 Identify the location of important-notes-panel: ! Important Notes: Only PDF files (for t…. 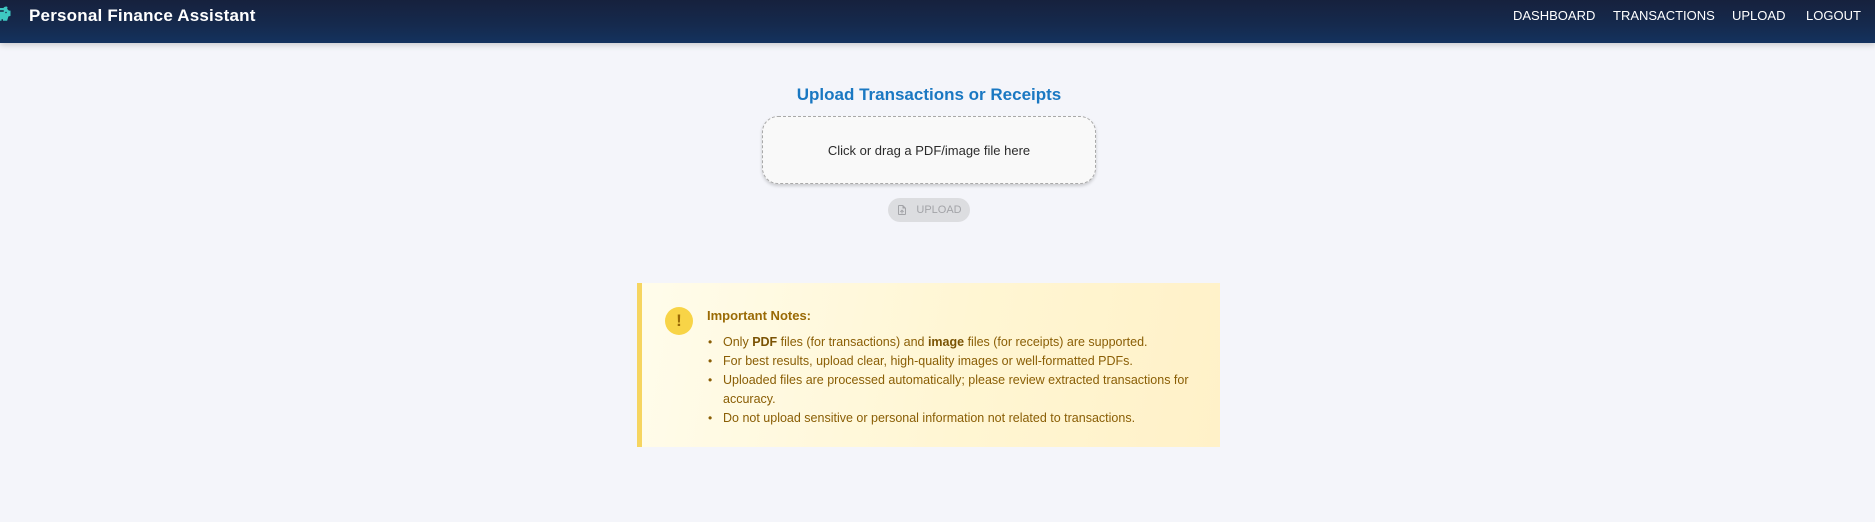
(928, 365).